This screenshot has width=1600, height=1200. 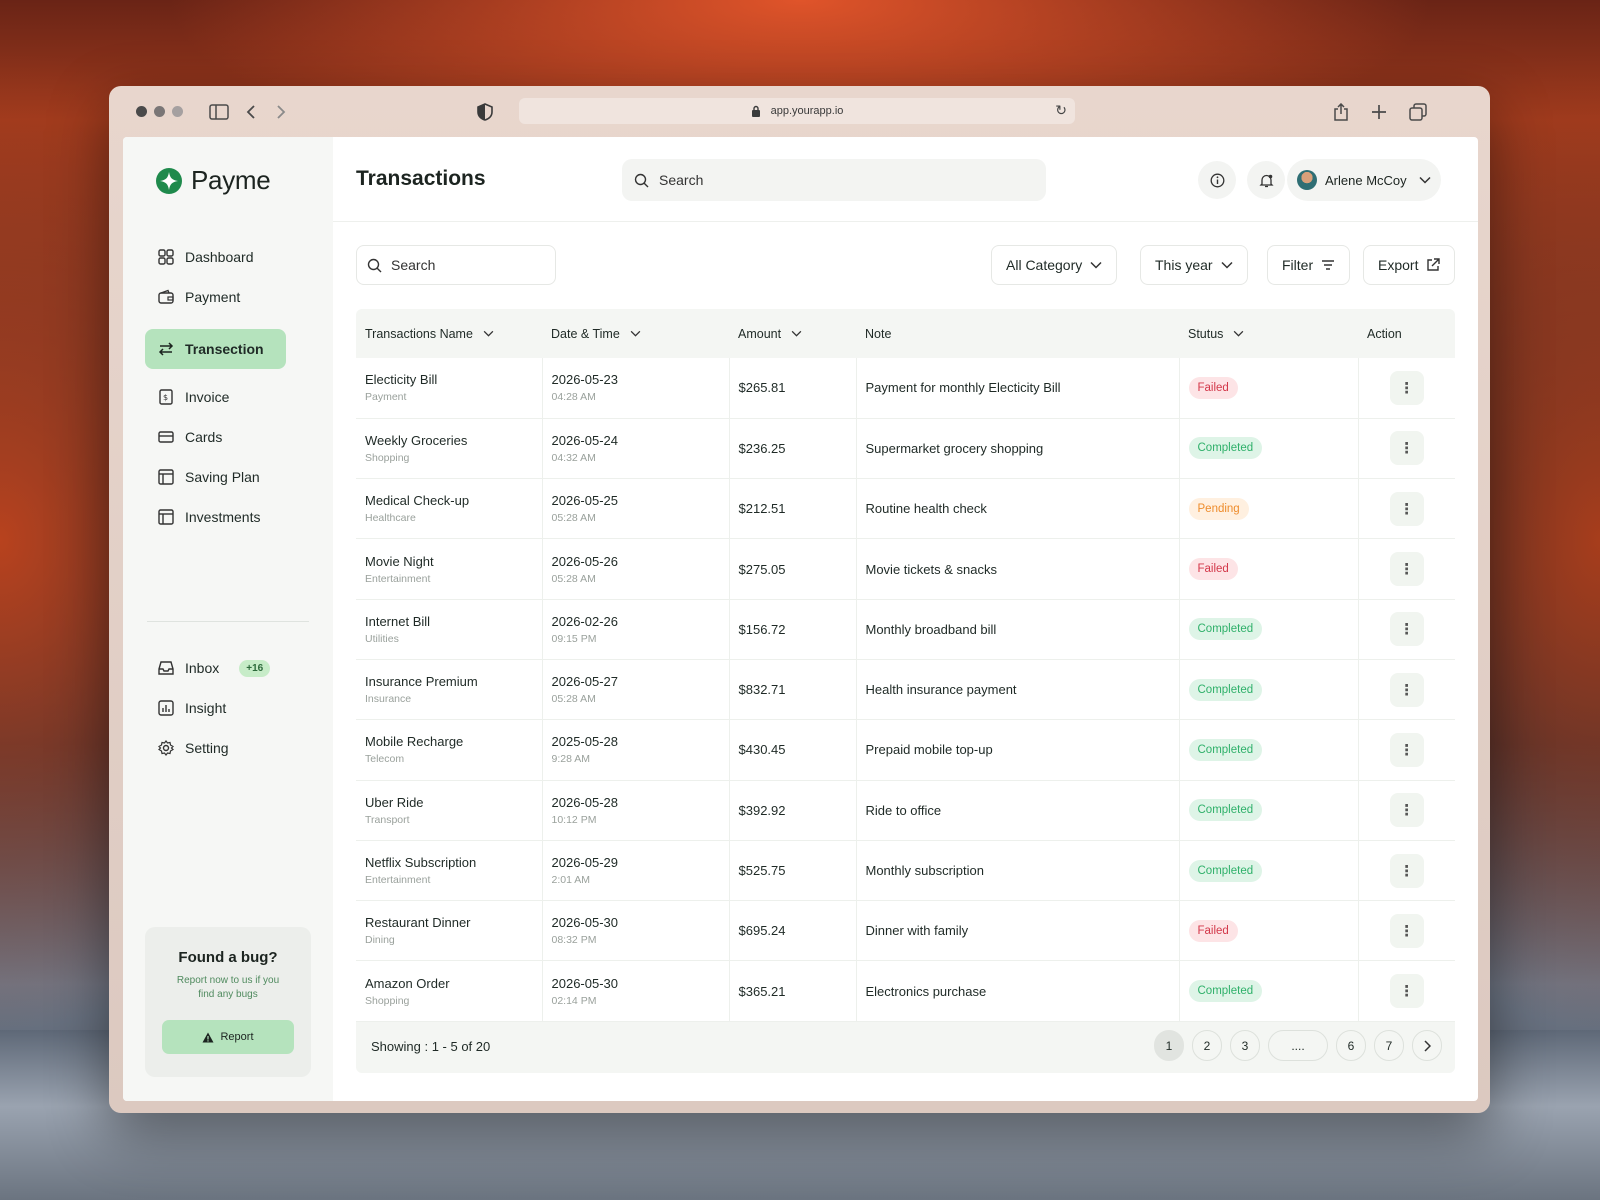 What do you see at coordinates (1364, 180) in the screenshot?
I see `user-menu: Arlene McCoy` at bounding box center [1364, 180].